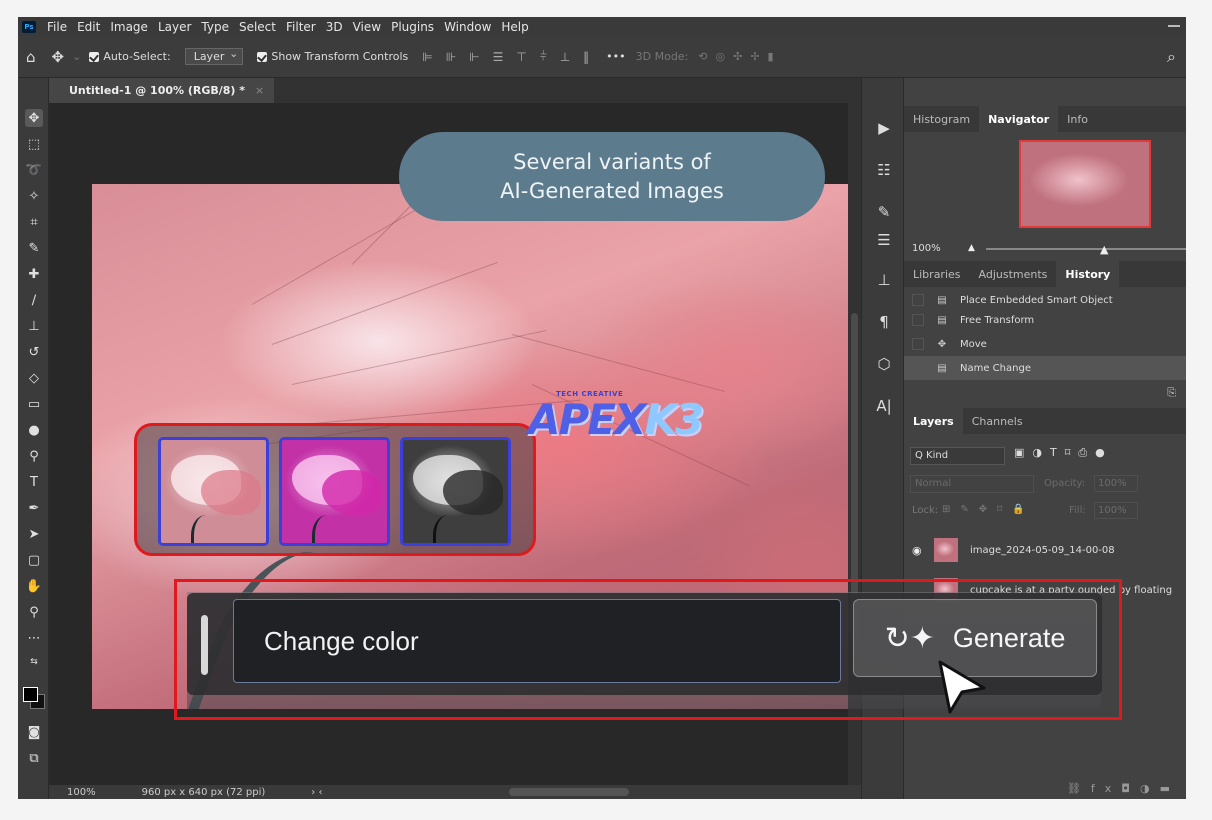  Describe the element at coordinates (316, 792) in the screenshot. I see `status-arrows: › ‹` at that location.